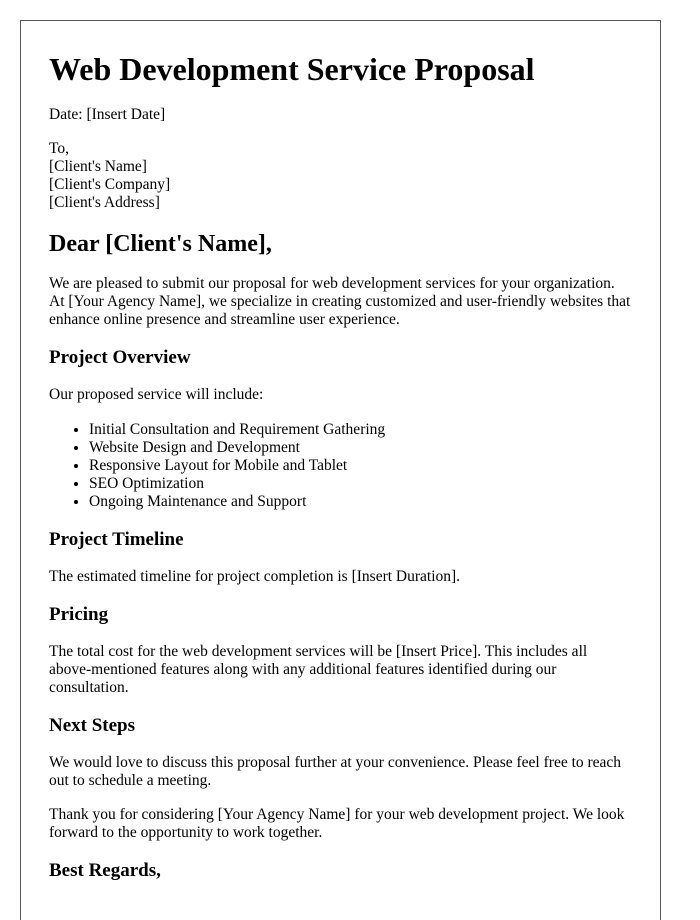 This screenshot has width=700, height=920. I want to click on list-item: Website Design and Development, so click(360, 448).